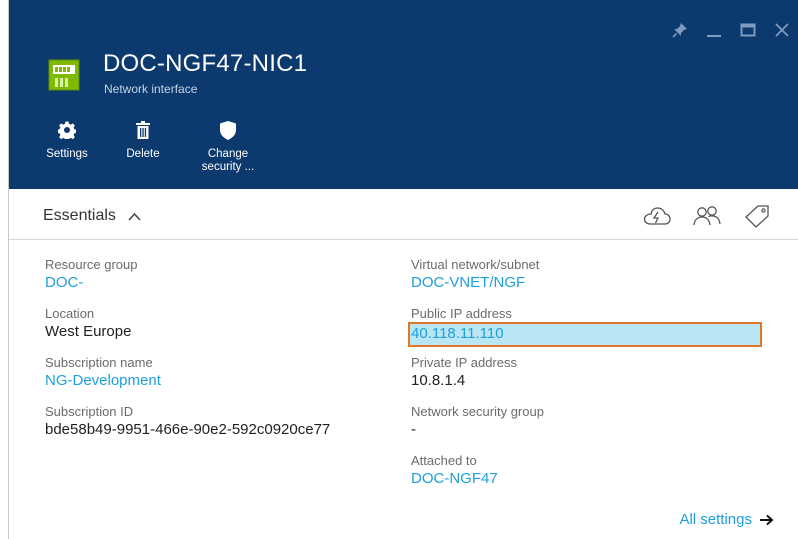 The height and width of the screenshot is (539, 798). What do you see at coordinates (228, 130) in the screenshot?
I see `shield-icon` at bounding box center [228, 130].